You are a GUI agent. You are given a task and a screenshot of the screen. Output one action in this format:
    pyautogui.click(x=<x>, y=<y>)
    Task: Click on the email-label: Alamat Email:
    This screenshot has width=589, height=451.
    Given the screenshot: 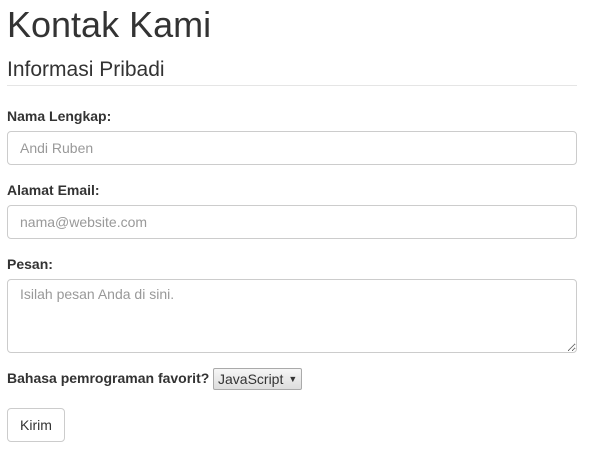 What is the action you would take?
    pyautogui.click(x=53, y=190)
    